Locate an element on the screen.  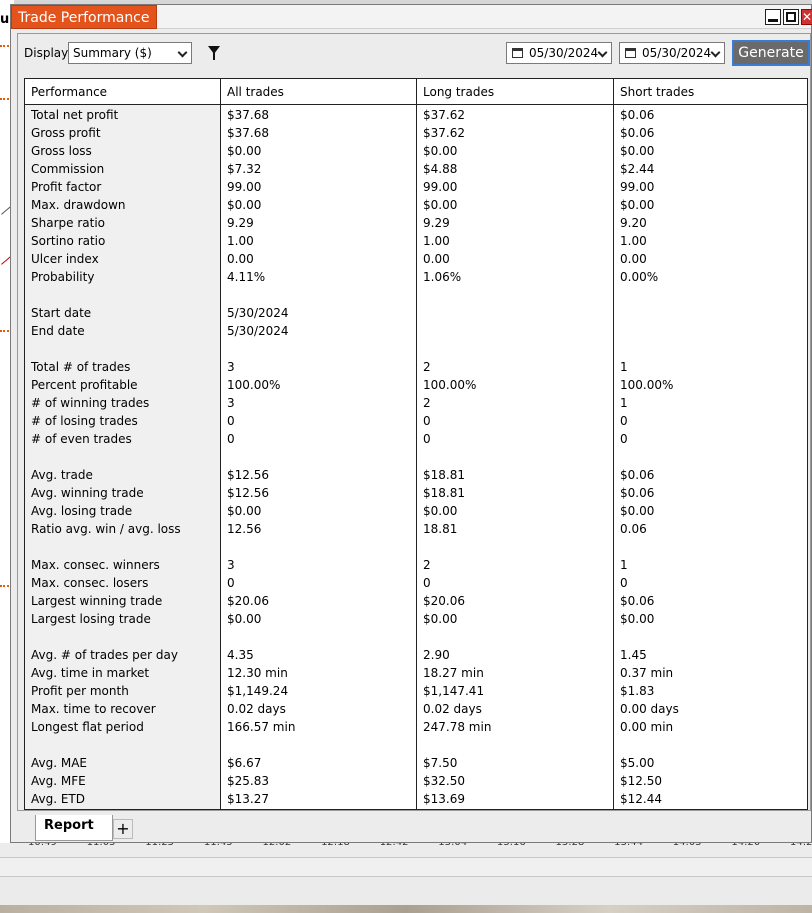
row-label: Ratio avg. win / avg. loss is located at coordinates (106, 529).